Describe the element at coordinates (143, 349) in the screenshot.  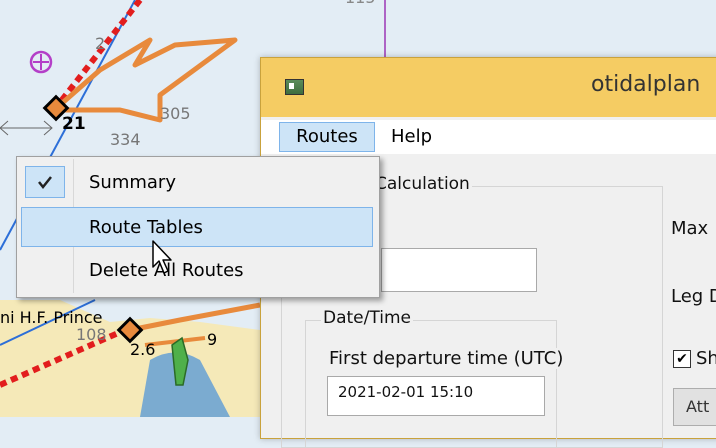
I see `map-label-2-6: 2.6` at that location.